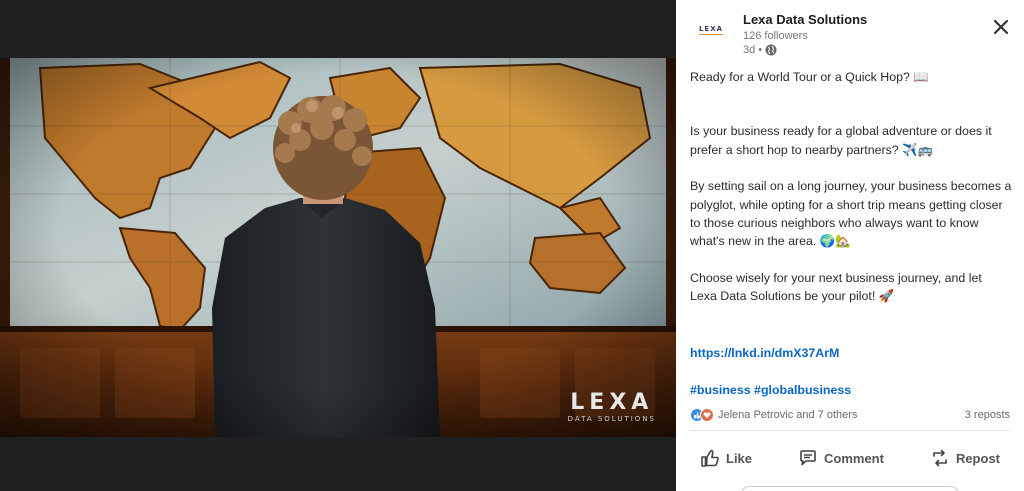 The height and width of the screenshot is (491, 1024). Describe the element at coordinates (338, 464) in the screenshot. I see `media-bottom-bar` at that location.